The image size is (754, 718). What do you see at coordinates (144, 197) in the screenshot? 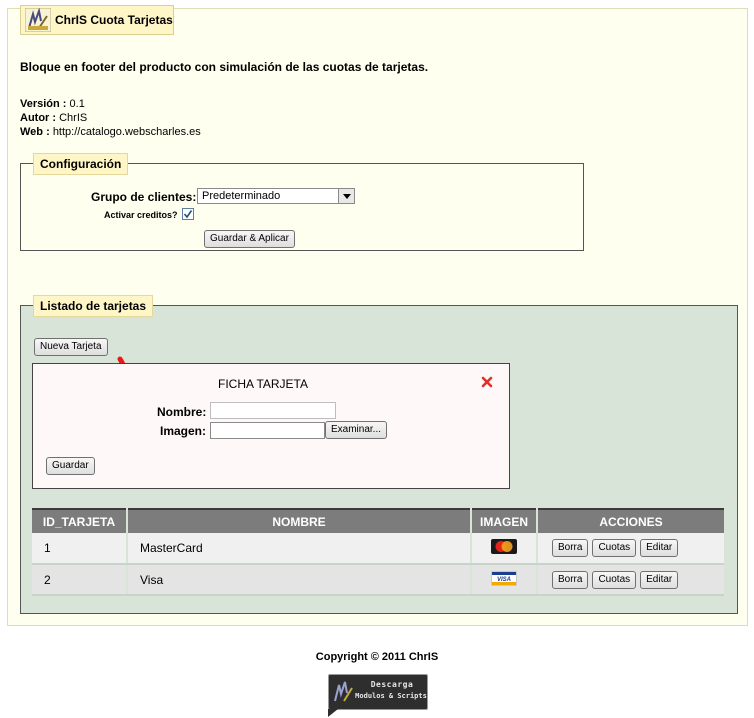
I see `client-group-label: Grupo de clientes:` at bounding box center [144, 197].